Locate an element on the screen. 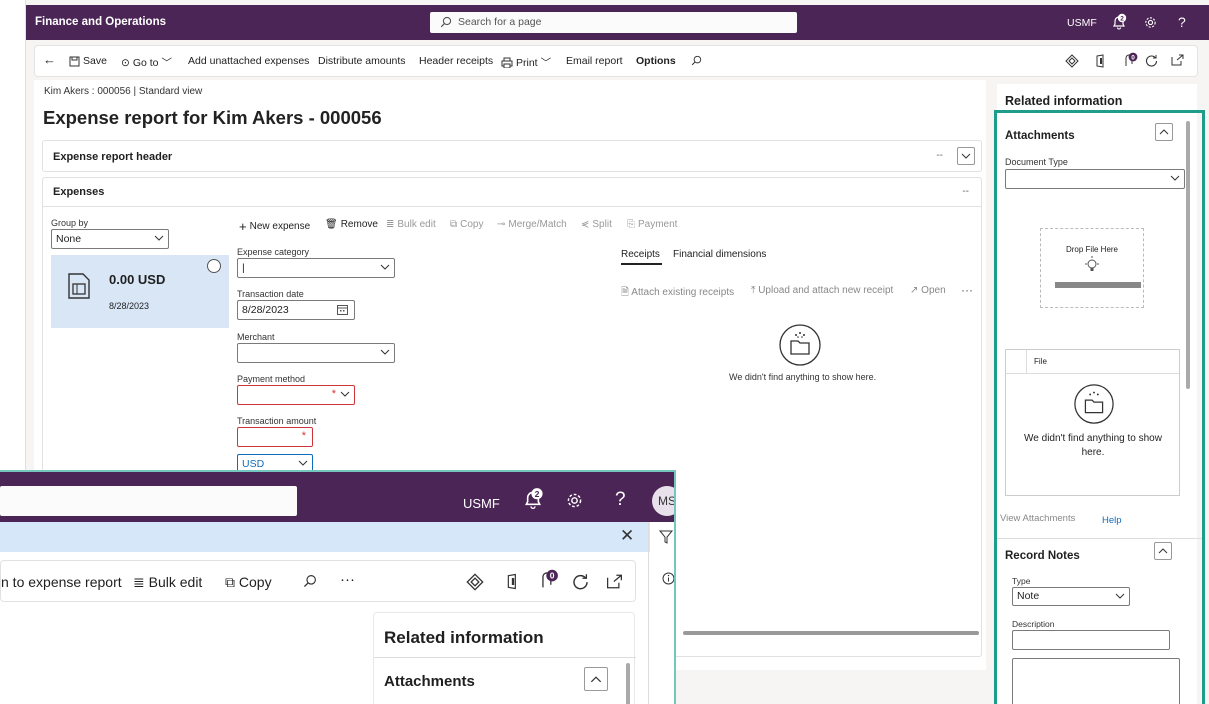  merge-icon: ⊸ is located at coordinates (501, 224).